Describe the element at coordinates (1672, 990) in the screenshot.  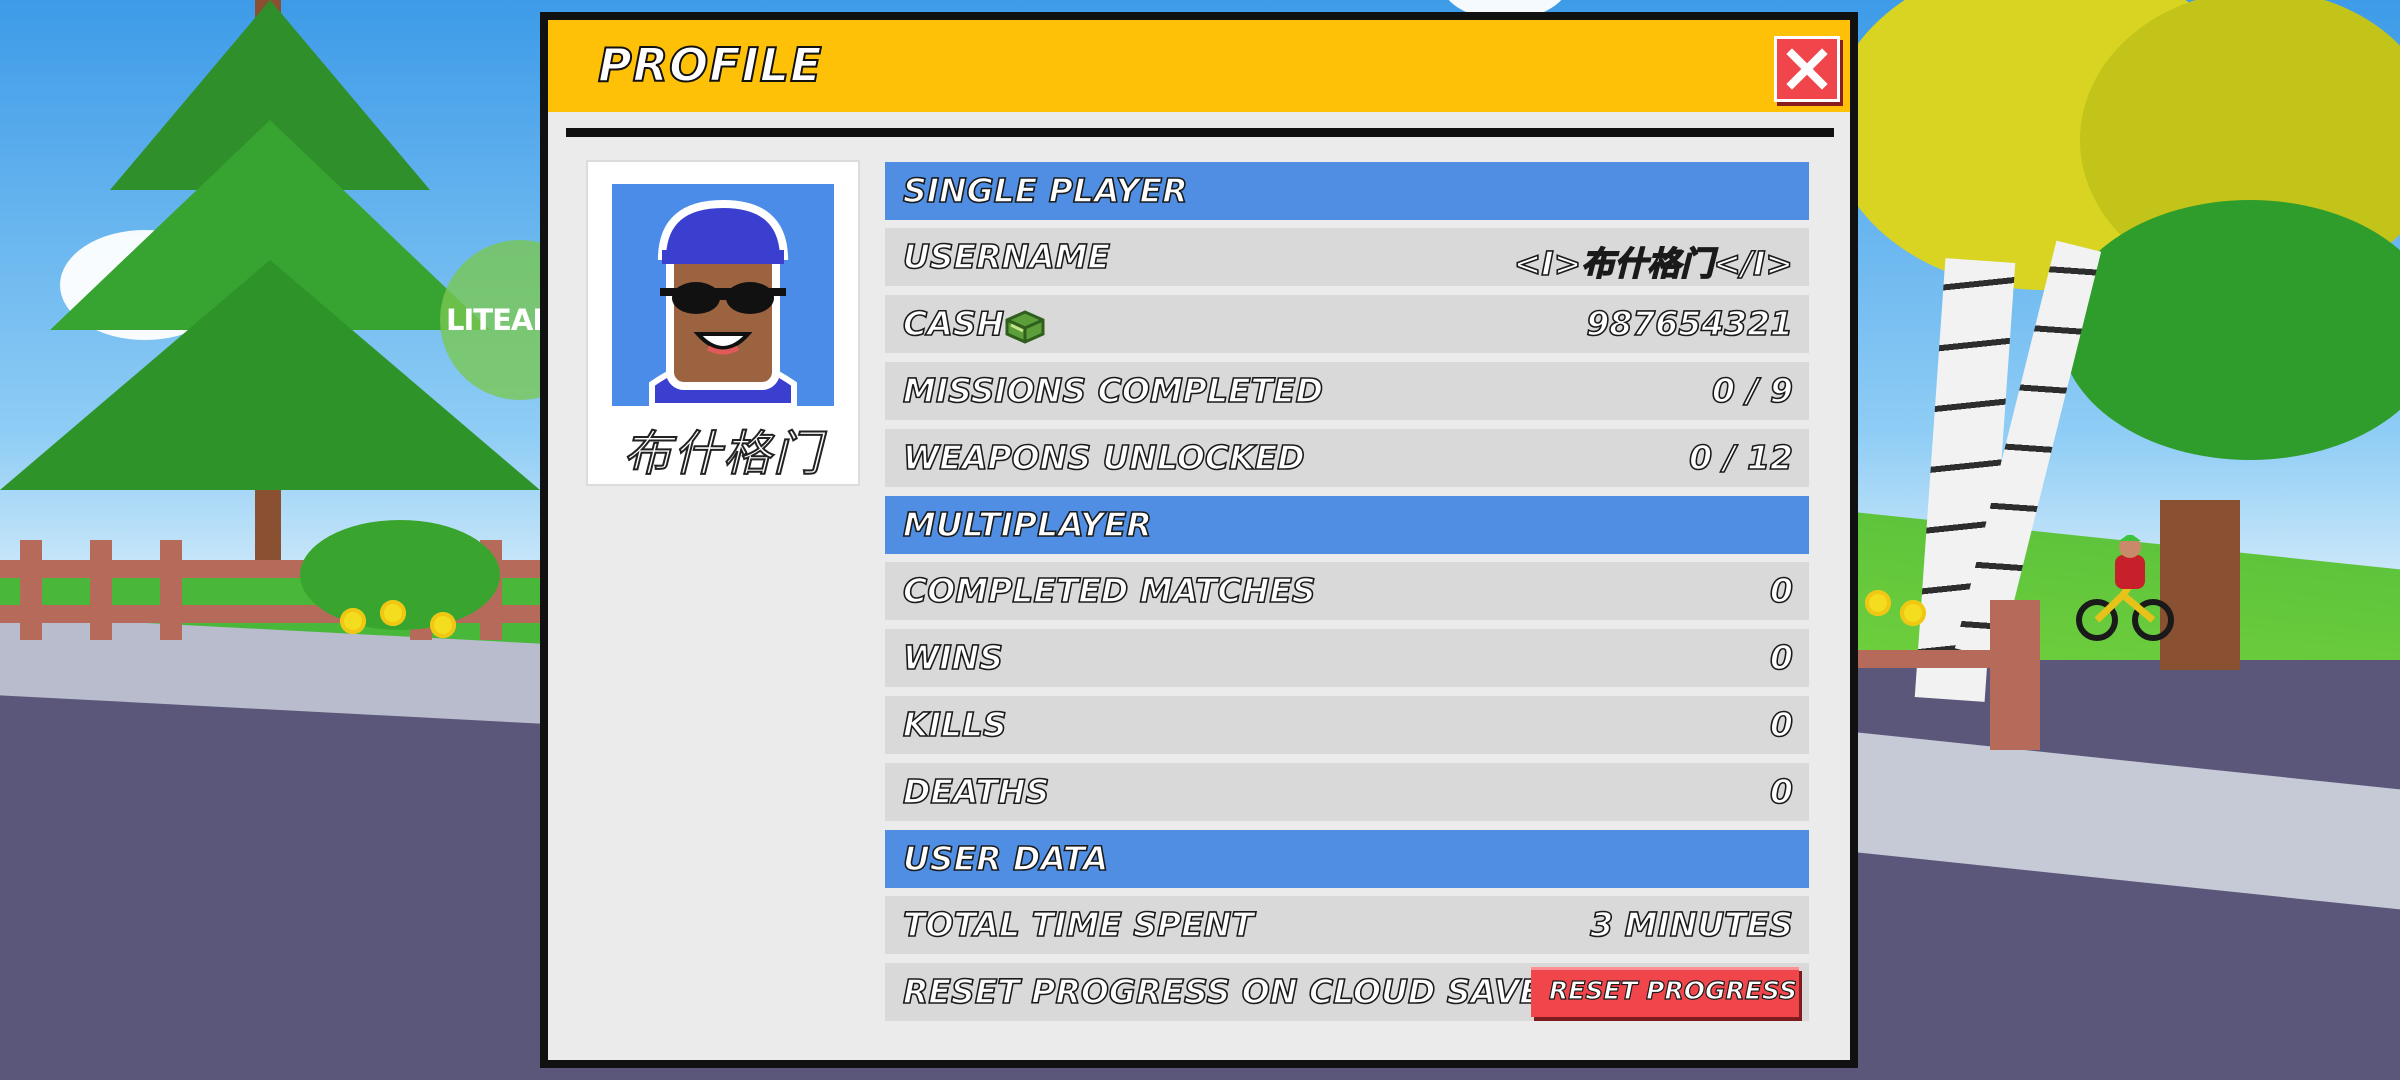
I see `reset-progress-label: RESET PROGRESS` at that location.